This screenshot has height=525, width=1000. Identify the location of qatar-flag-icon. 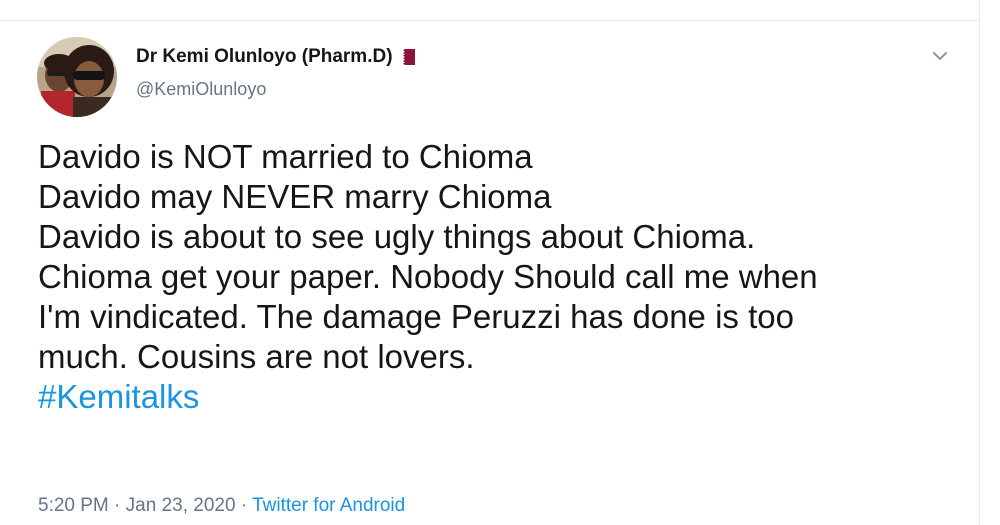
(407, 57).